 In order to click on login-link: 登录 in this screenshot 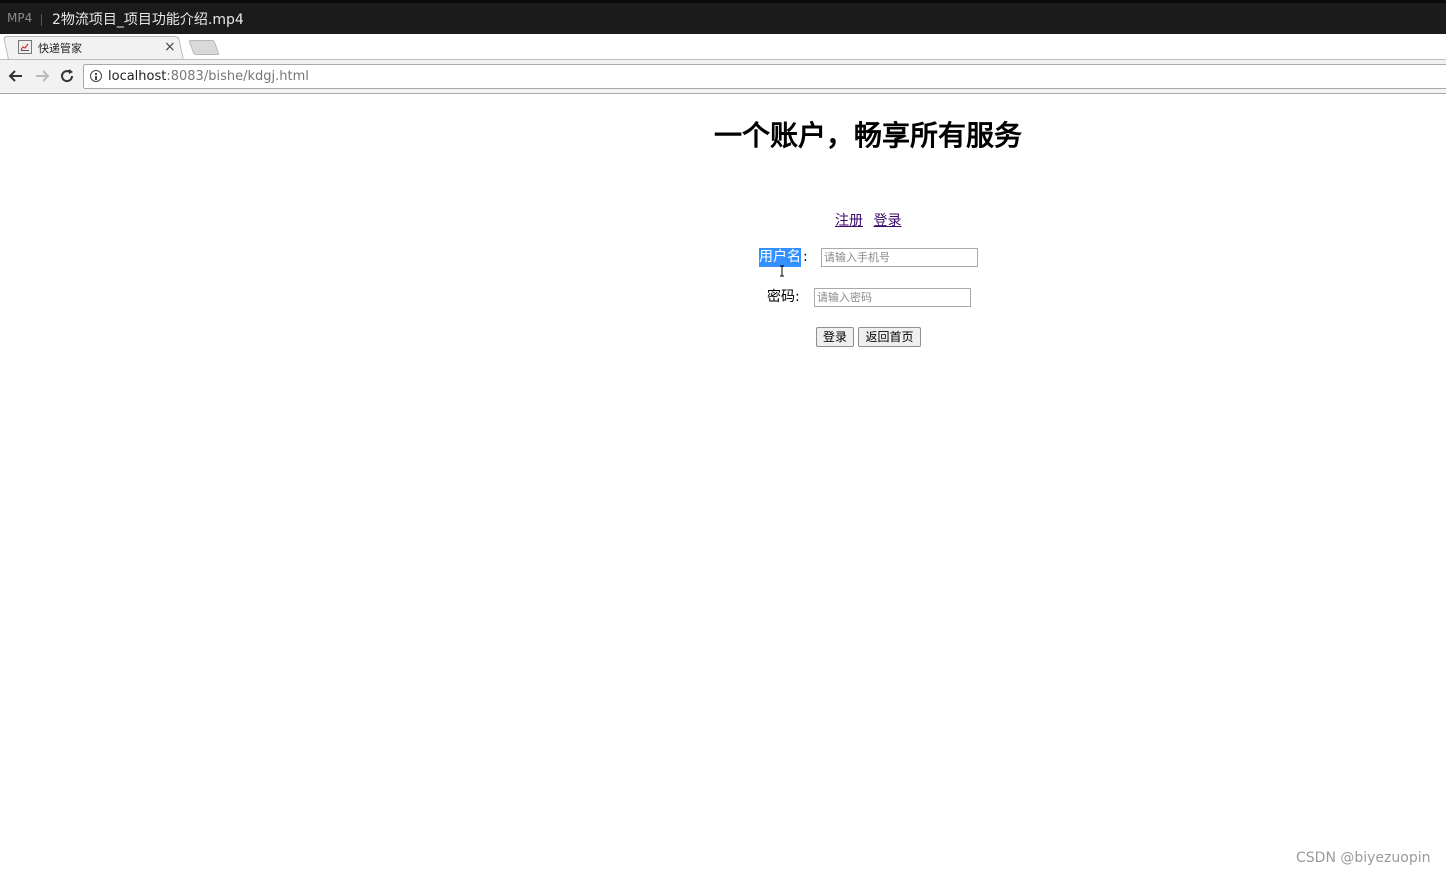, I will do `click(887, 221)`.